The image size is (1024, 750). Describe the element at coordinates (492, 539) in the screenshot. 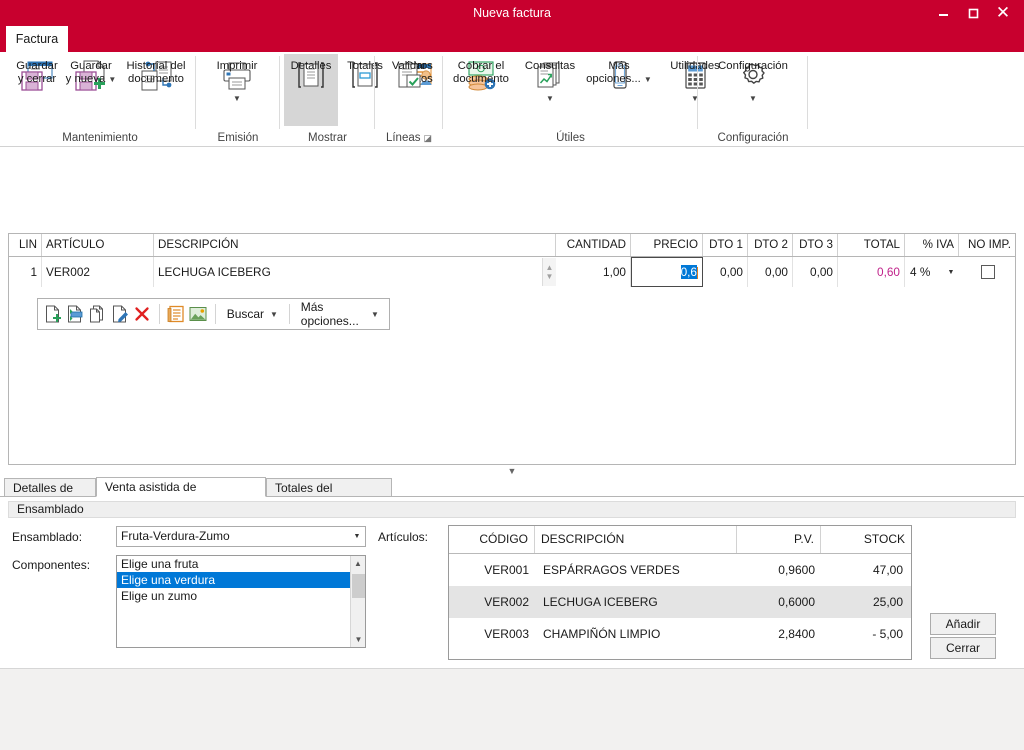

I see `column-header-codigo: CÓDIGO` at that location.